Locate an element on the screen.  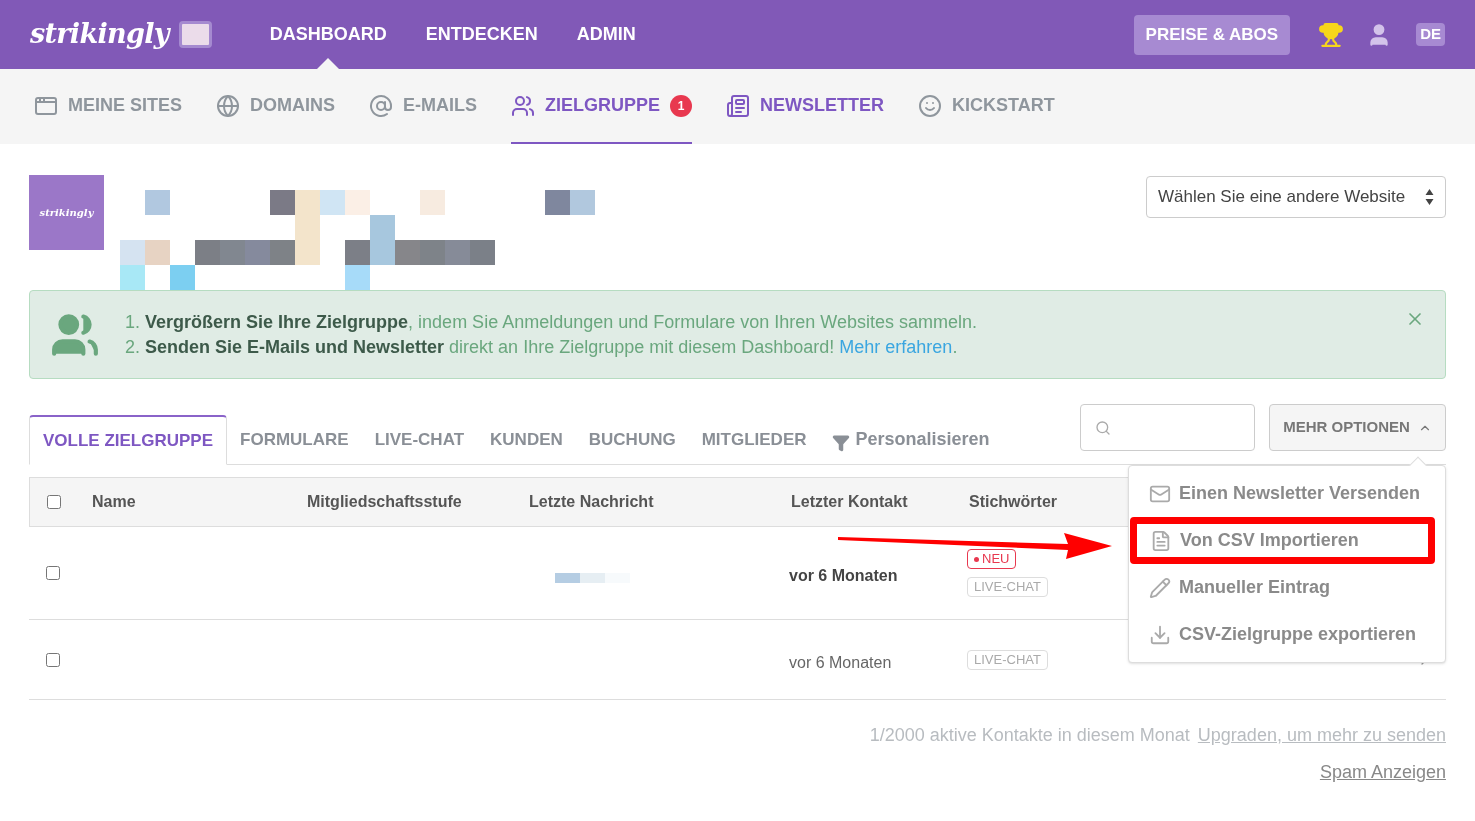
column-header: Letzte Nachricht is located at coordinates (592, 502).